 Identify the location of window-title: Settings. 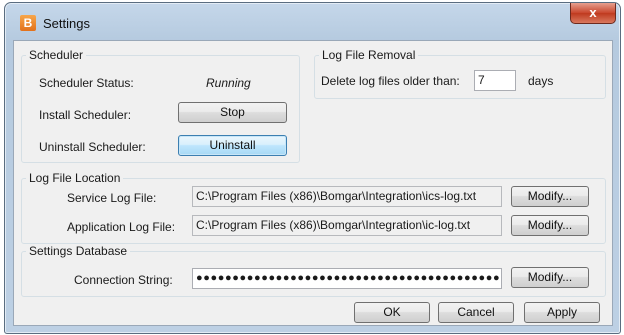
(66, 23).